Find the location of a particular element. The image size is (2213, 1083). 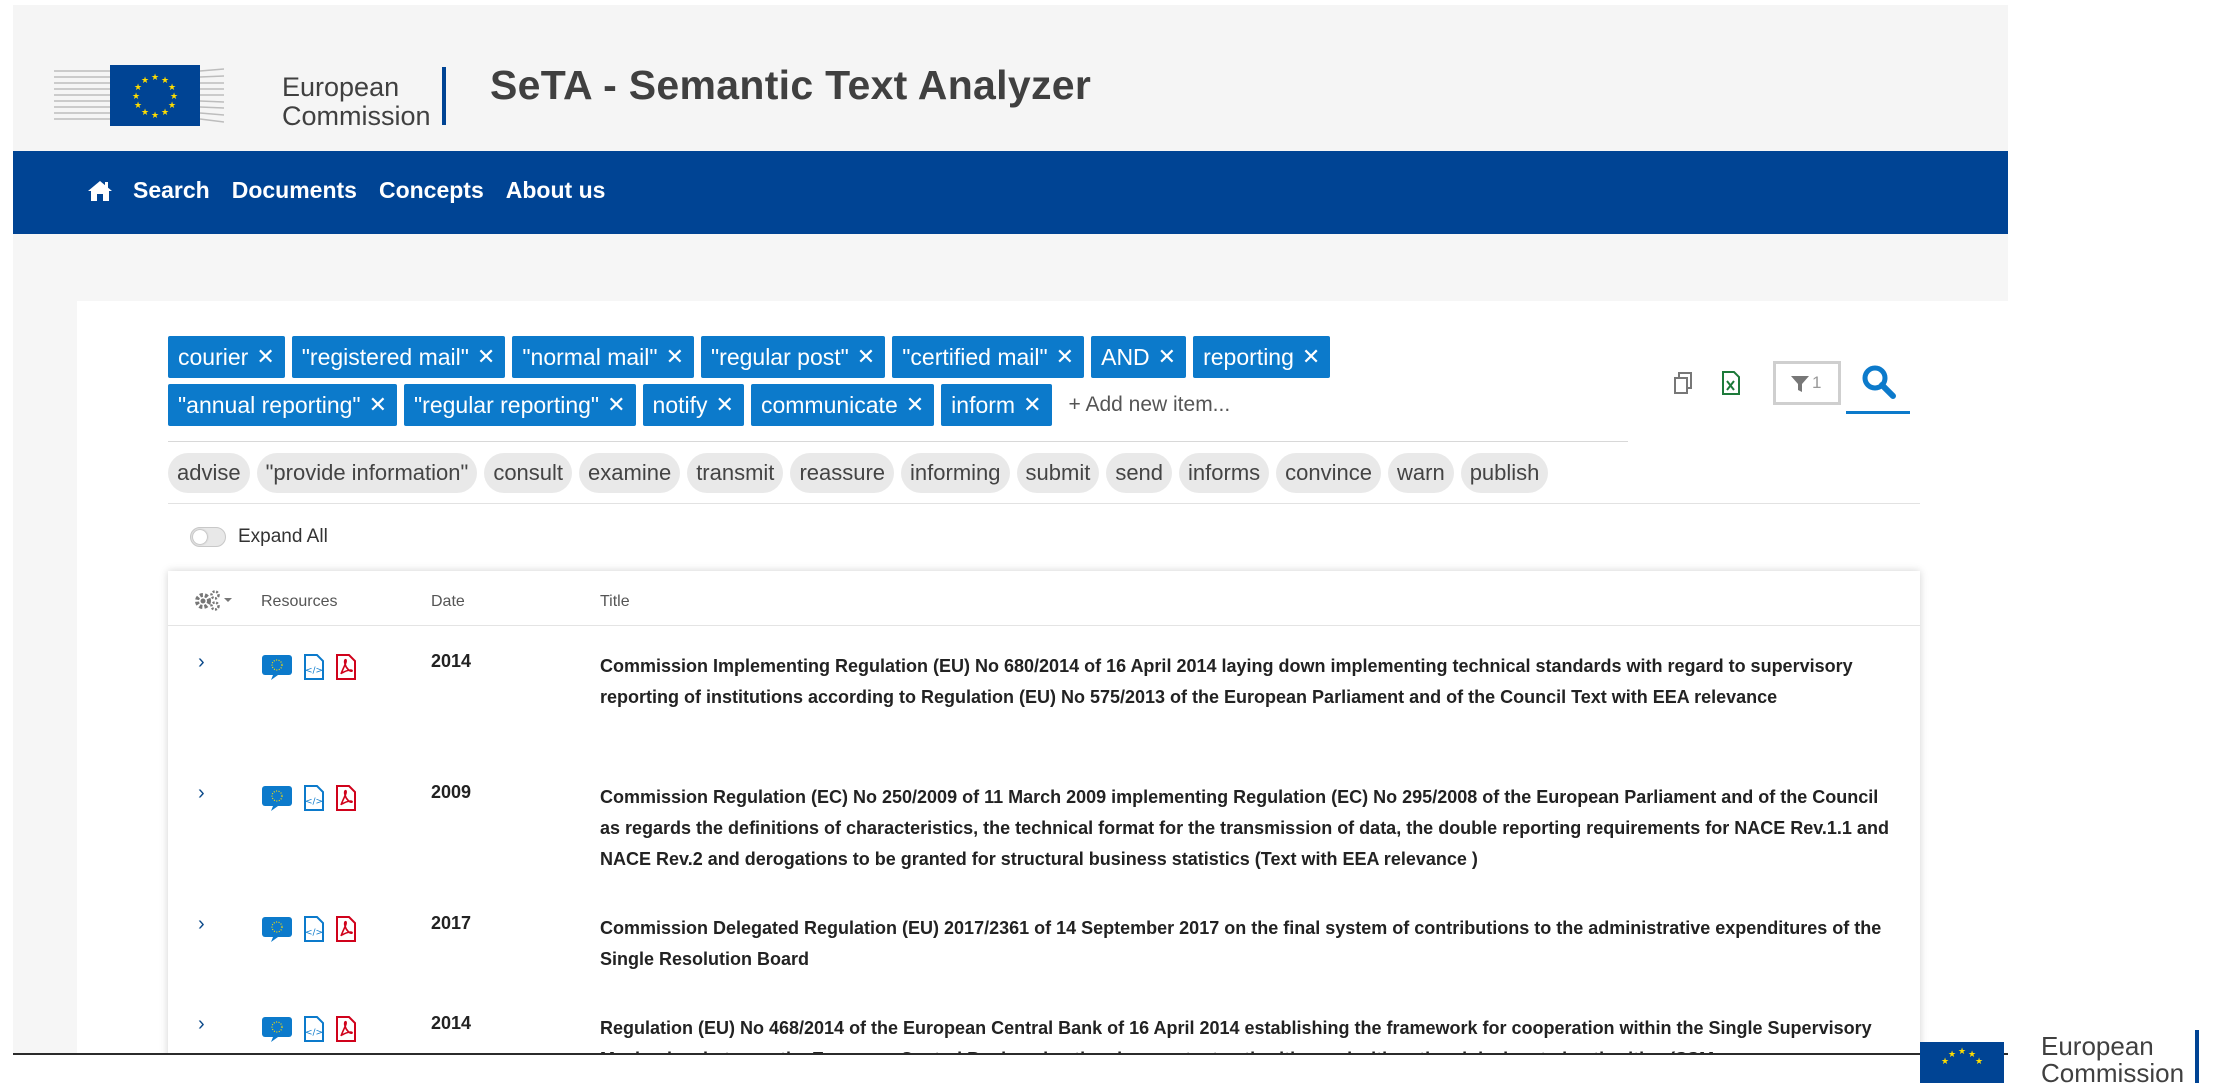

search-button is located at coordinates (1878, 384).